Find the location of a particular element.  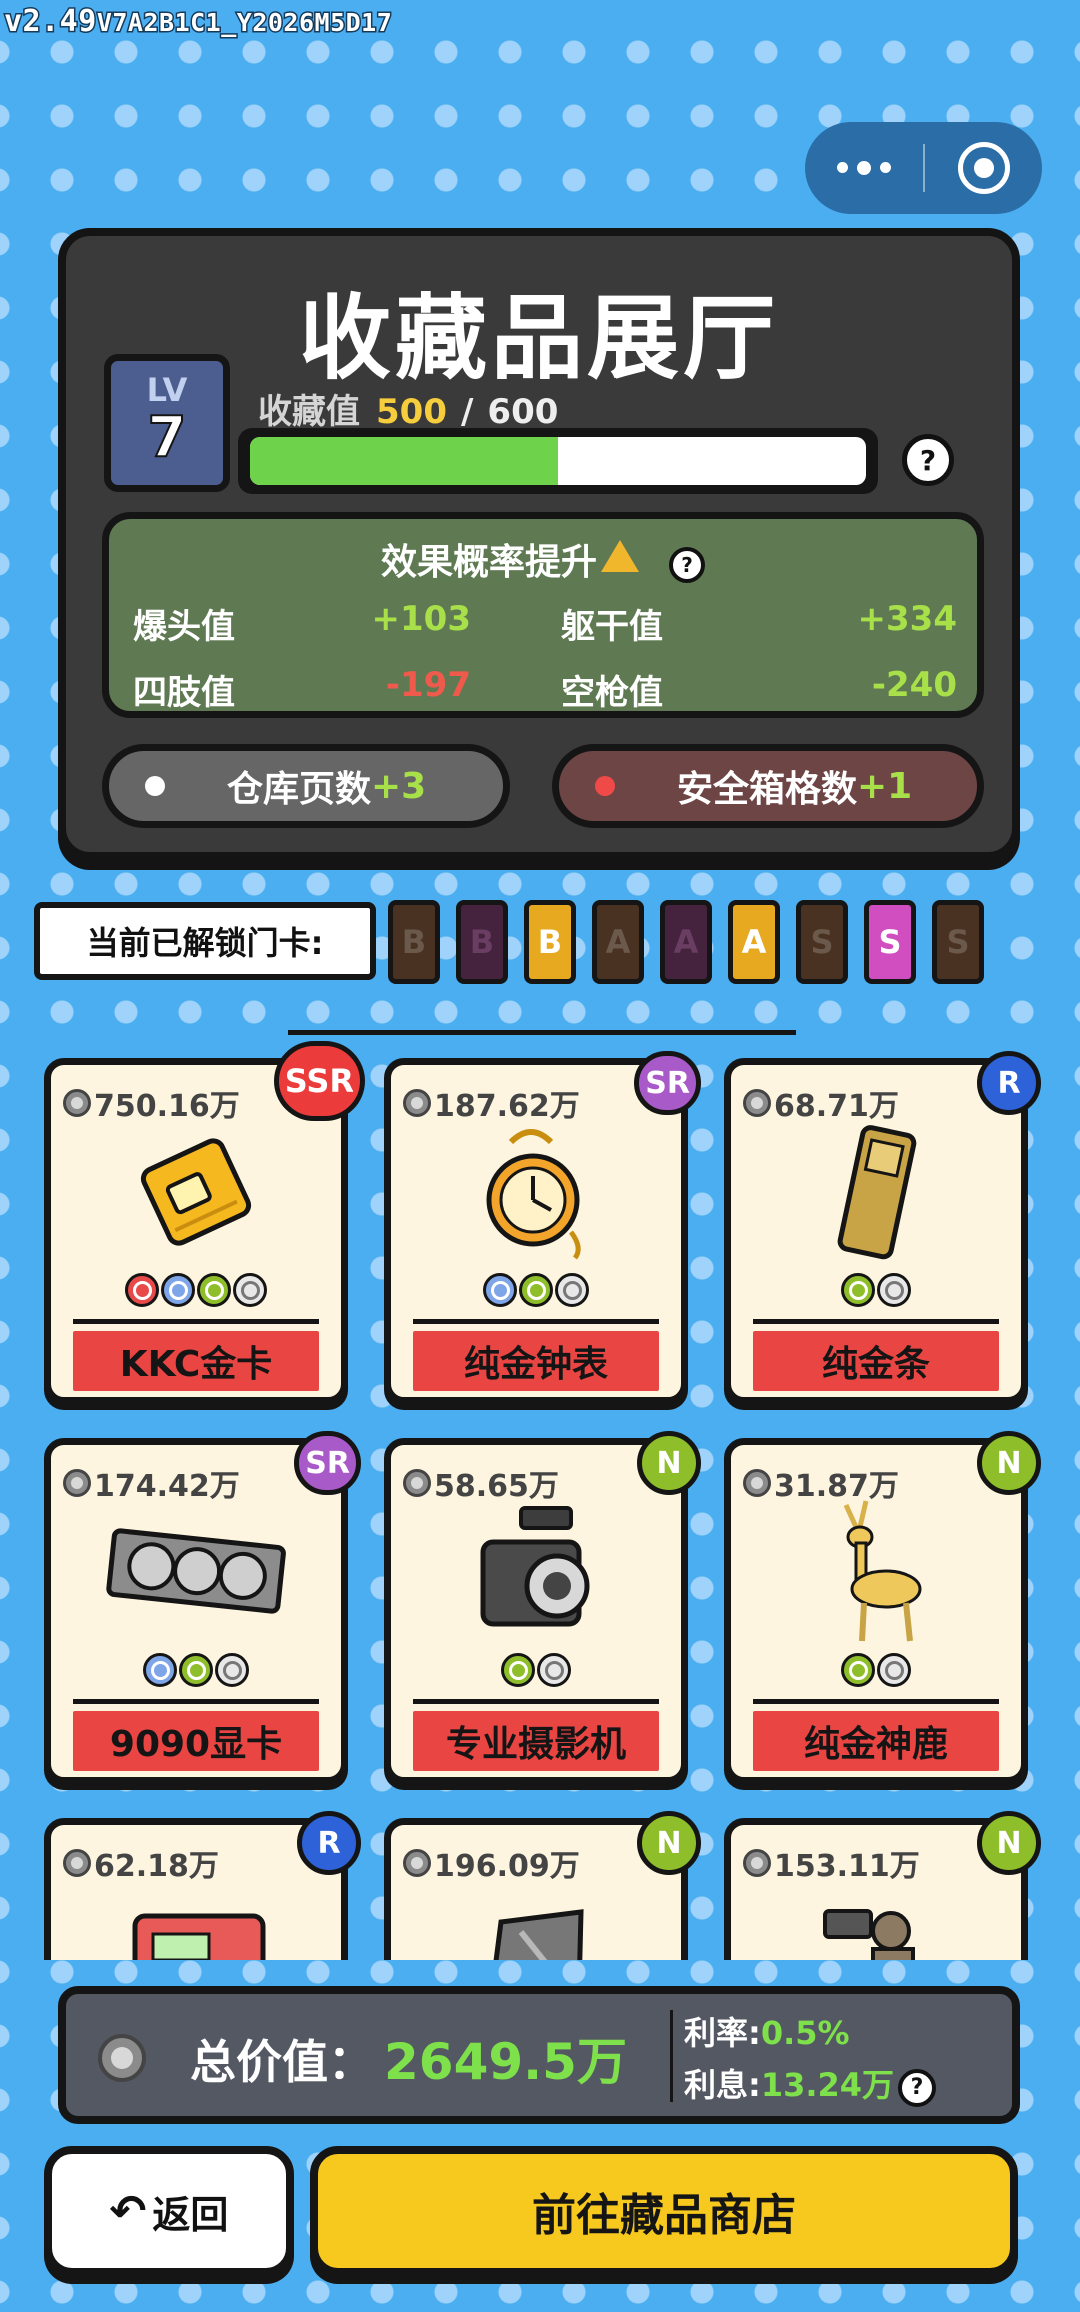

go-to-shop-button: 前往藏品商店 is located at coordinates (664, 2211).